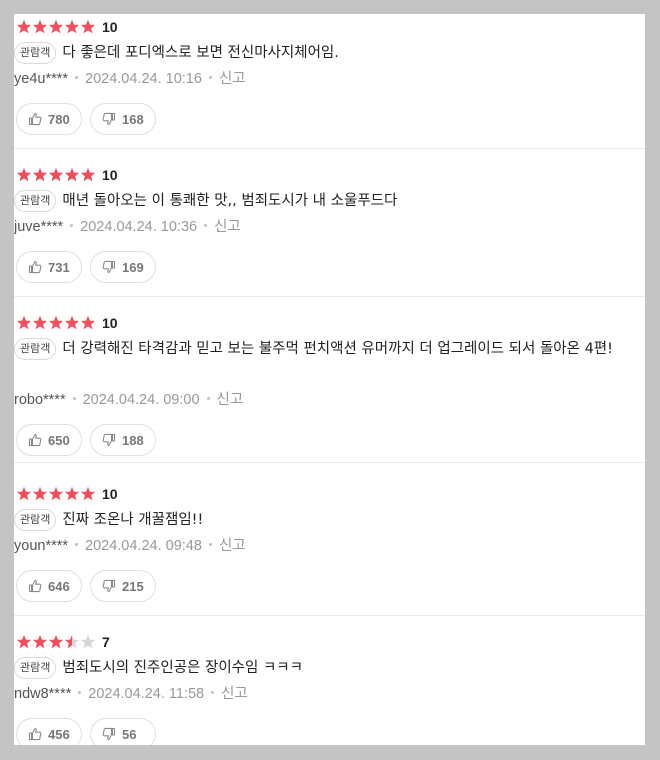  I want to click on like-count: 646, so click(59, 586).